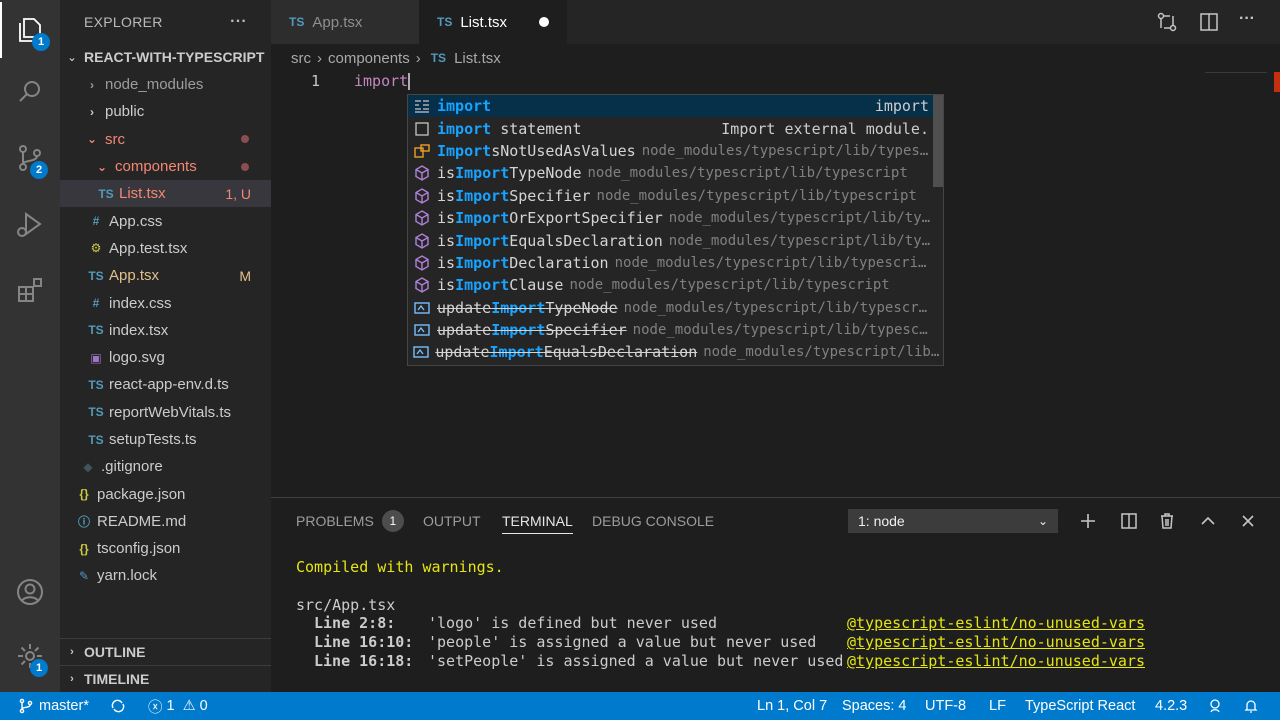  What do you see at coordinates (165, 330) in the screenshot?
I see `tree-item-index-tsx: TS index.tsx` at bounding box center [165, 330].